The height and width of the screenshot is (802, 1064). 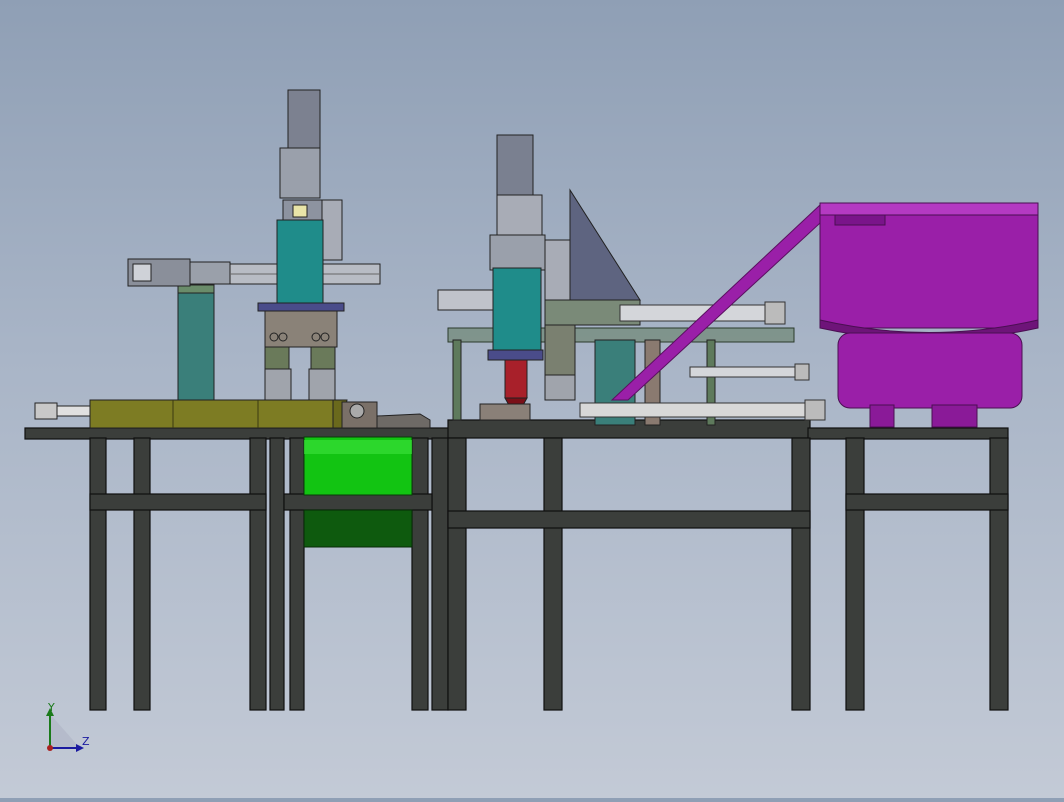 What do you see at coordinates (65, 730) in the screenshot?
I see `coordinate-triad` at bounding box center [65, 730].